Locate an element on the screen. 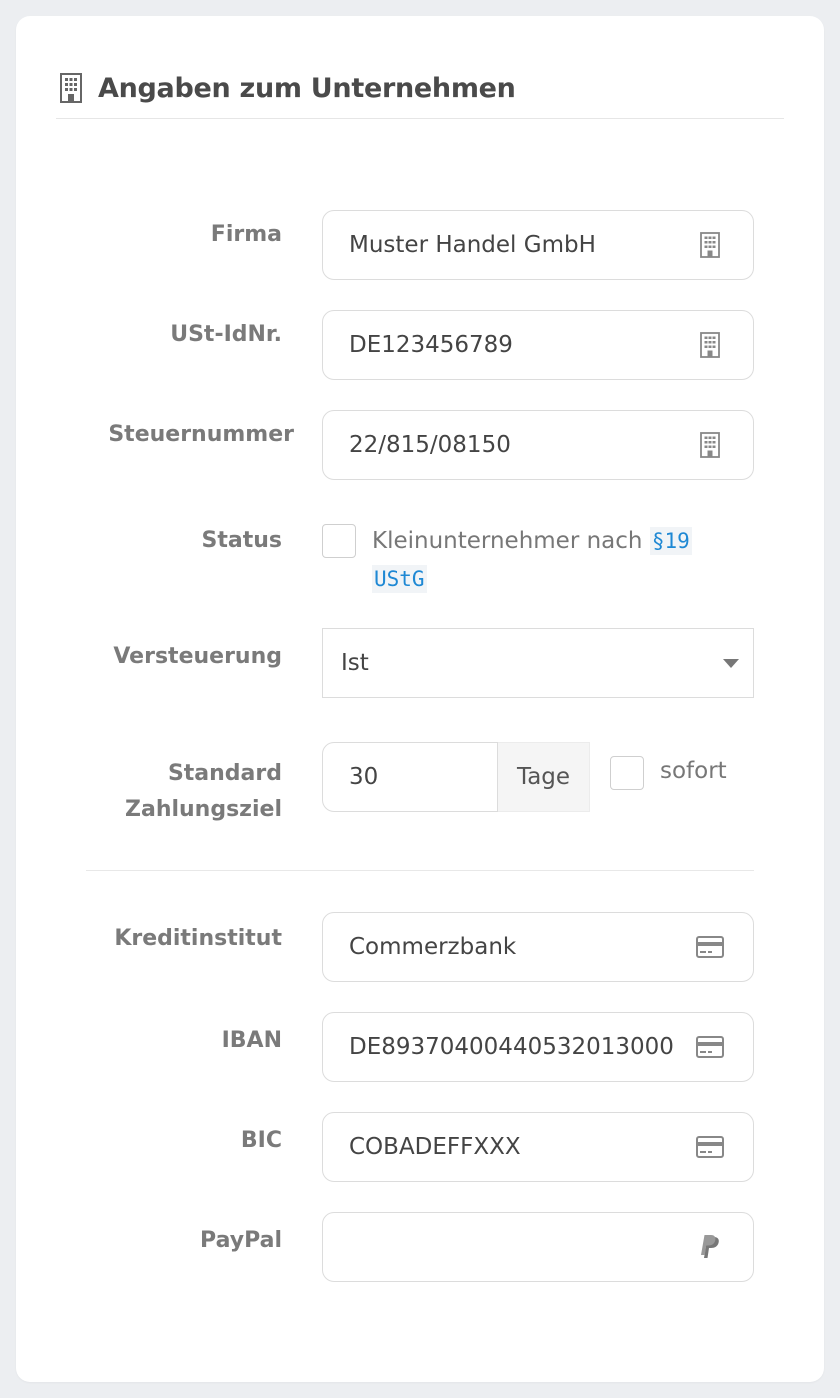 The width and height of the screenshot is (840, 1398). paypal-input is located at coordinates (538, 1247).